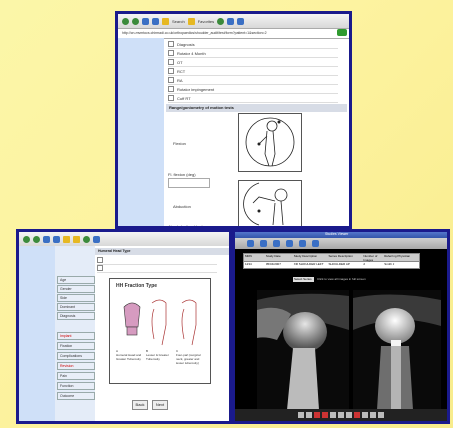  What do you see at coordinates (337, 234) in the screenshot?
I see `viewer-title: Studies Viewer` at bounding box center [337, 234].